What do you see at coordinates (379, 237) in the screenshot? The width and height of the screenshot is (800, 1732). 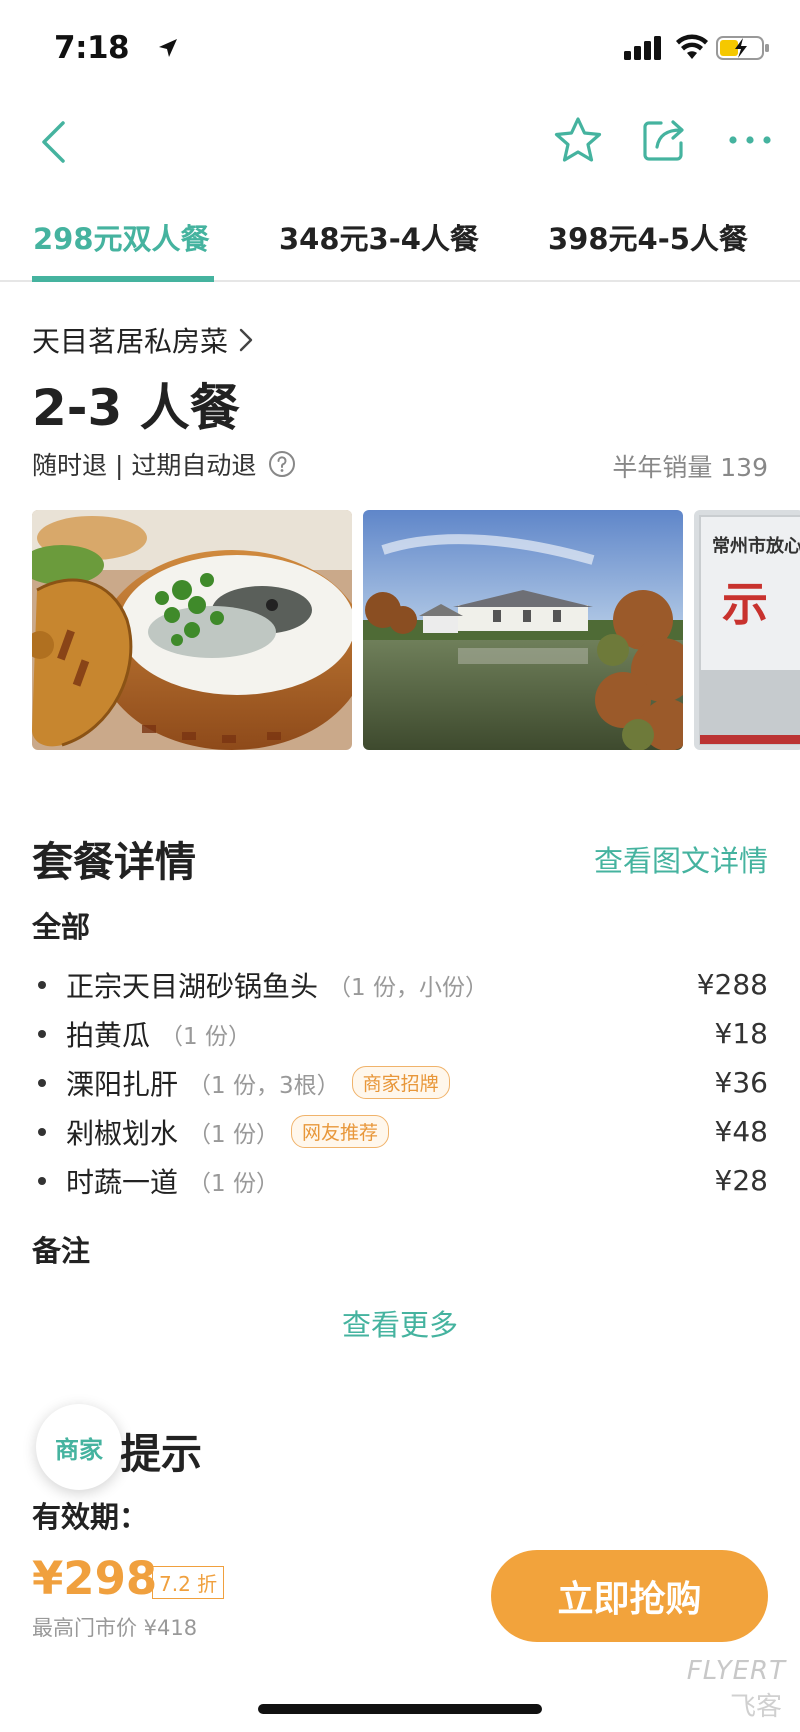 I see `tab-348-three-four-person: 348元3-4人餐` at bounding box center [379, 237].